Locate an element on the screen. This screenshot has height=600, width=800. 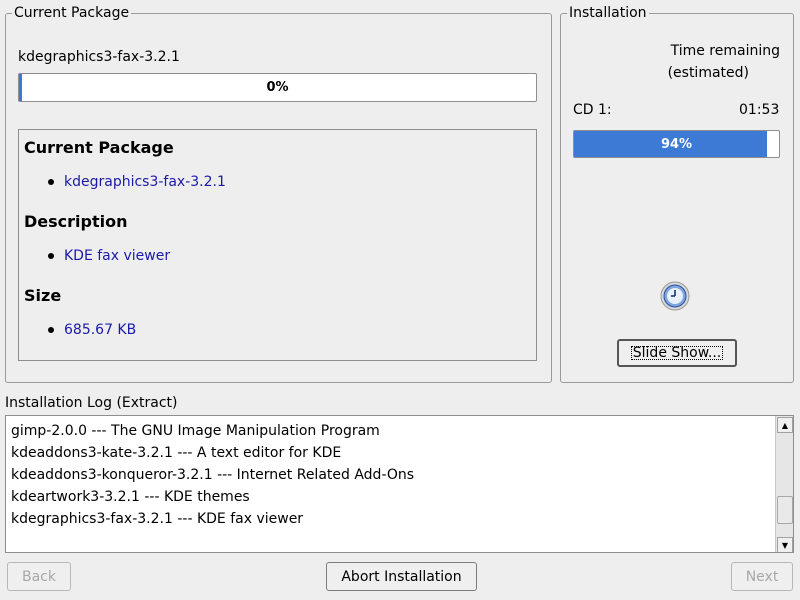
installation-group-title: Installation is located at coordinates (608, 13).